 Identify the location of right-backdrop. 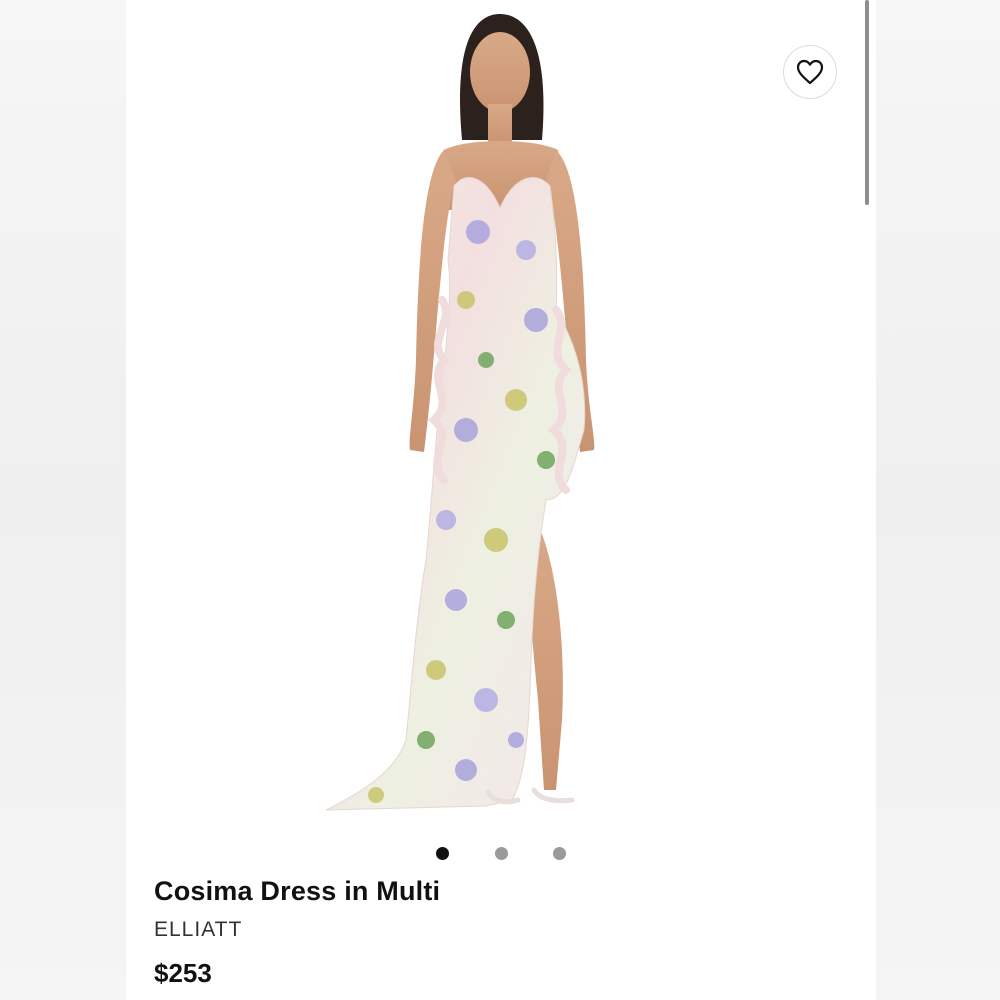
(938, 500).